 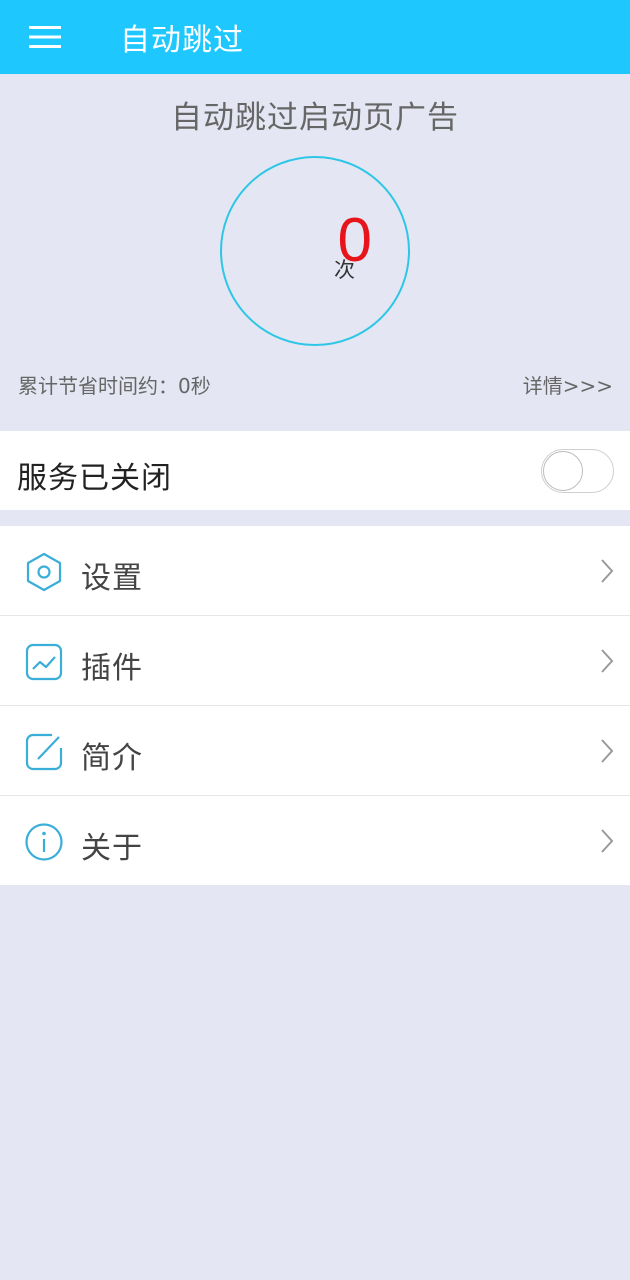 I want to click on skip-count-unit: 次, so click(x=344, y=270).